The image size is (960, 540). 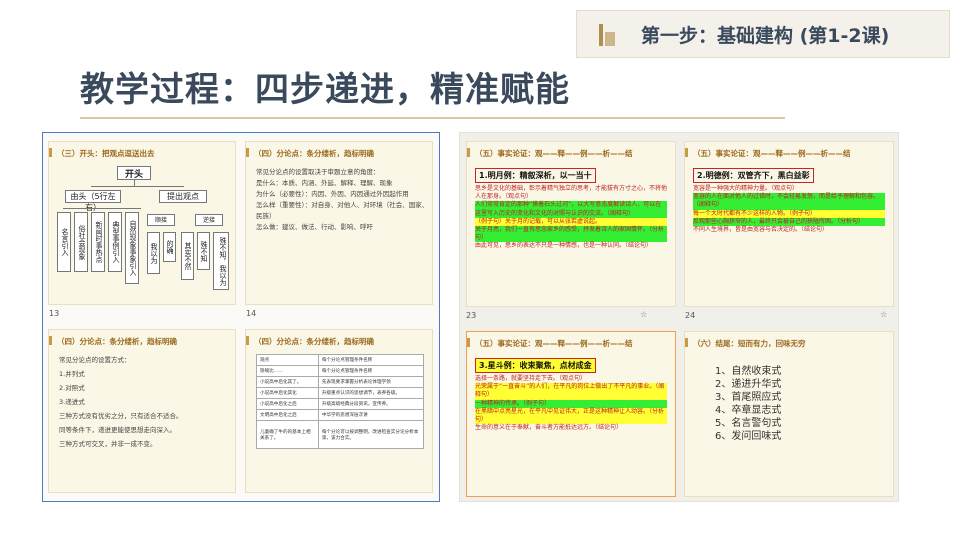 What do you see at coordinates (106, 153) in the screenshot?
I see `slide-header: （三）开头：把观点逗送出去` at bounding box center [106, 153].